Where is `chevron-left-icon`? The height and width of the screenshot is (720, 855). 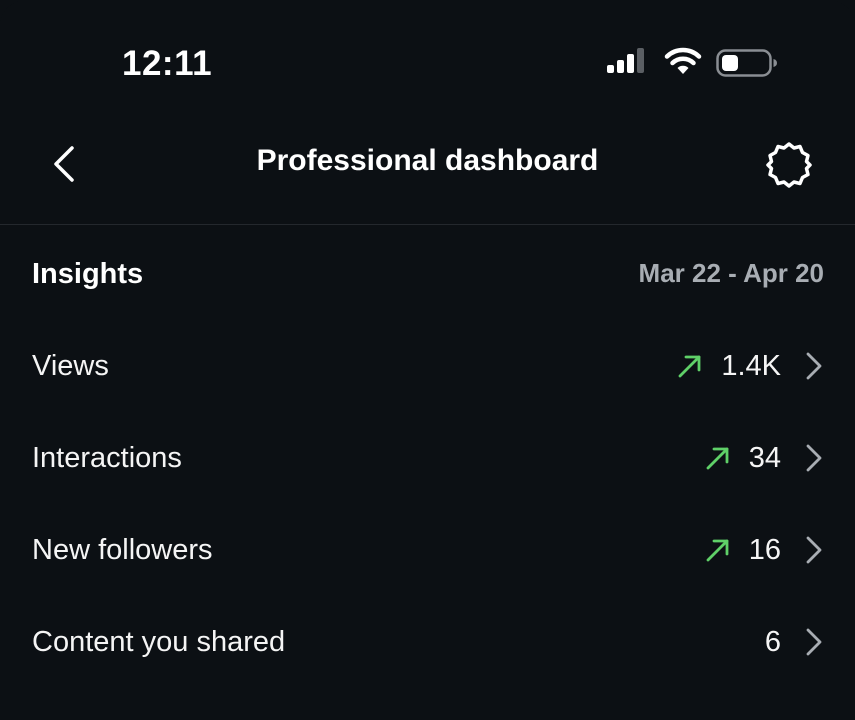
chevron-left-icon is located at coordinates (66, 164).